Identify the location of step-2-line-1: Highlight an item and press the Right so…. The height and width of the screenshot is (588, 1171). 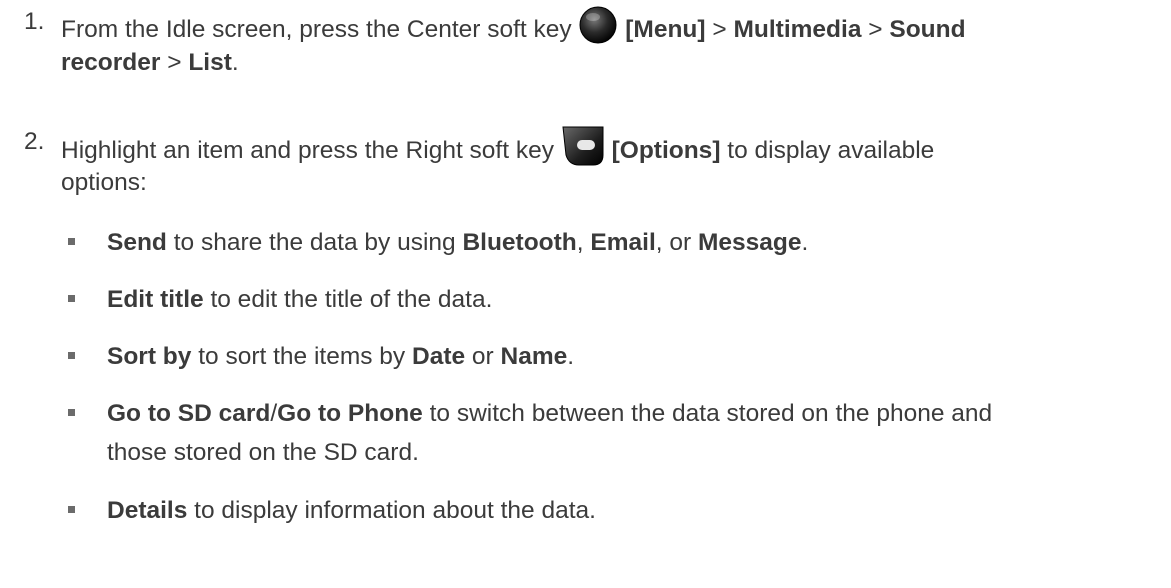
(497, 150).